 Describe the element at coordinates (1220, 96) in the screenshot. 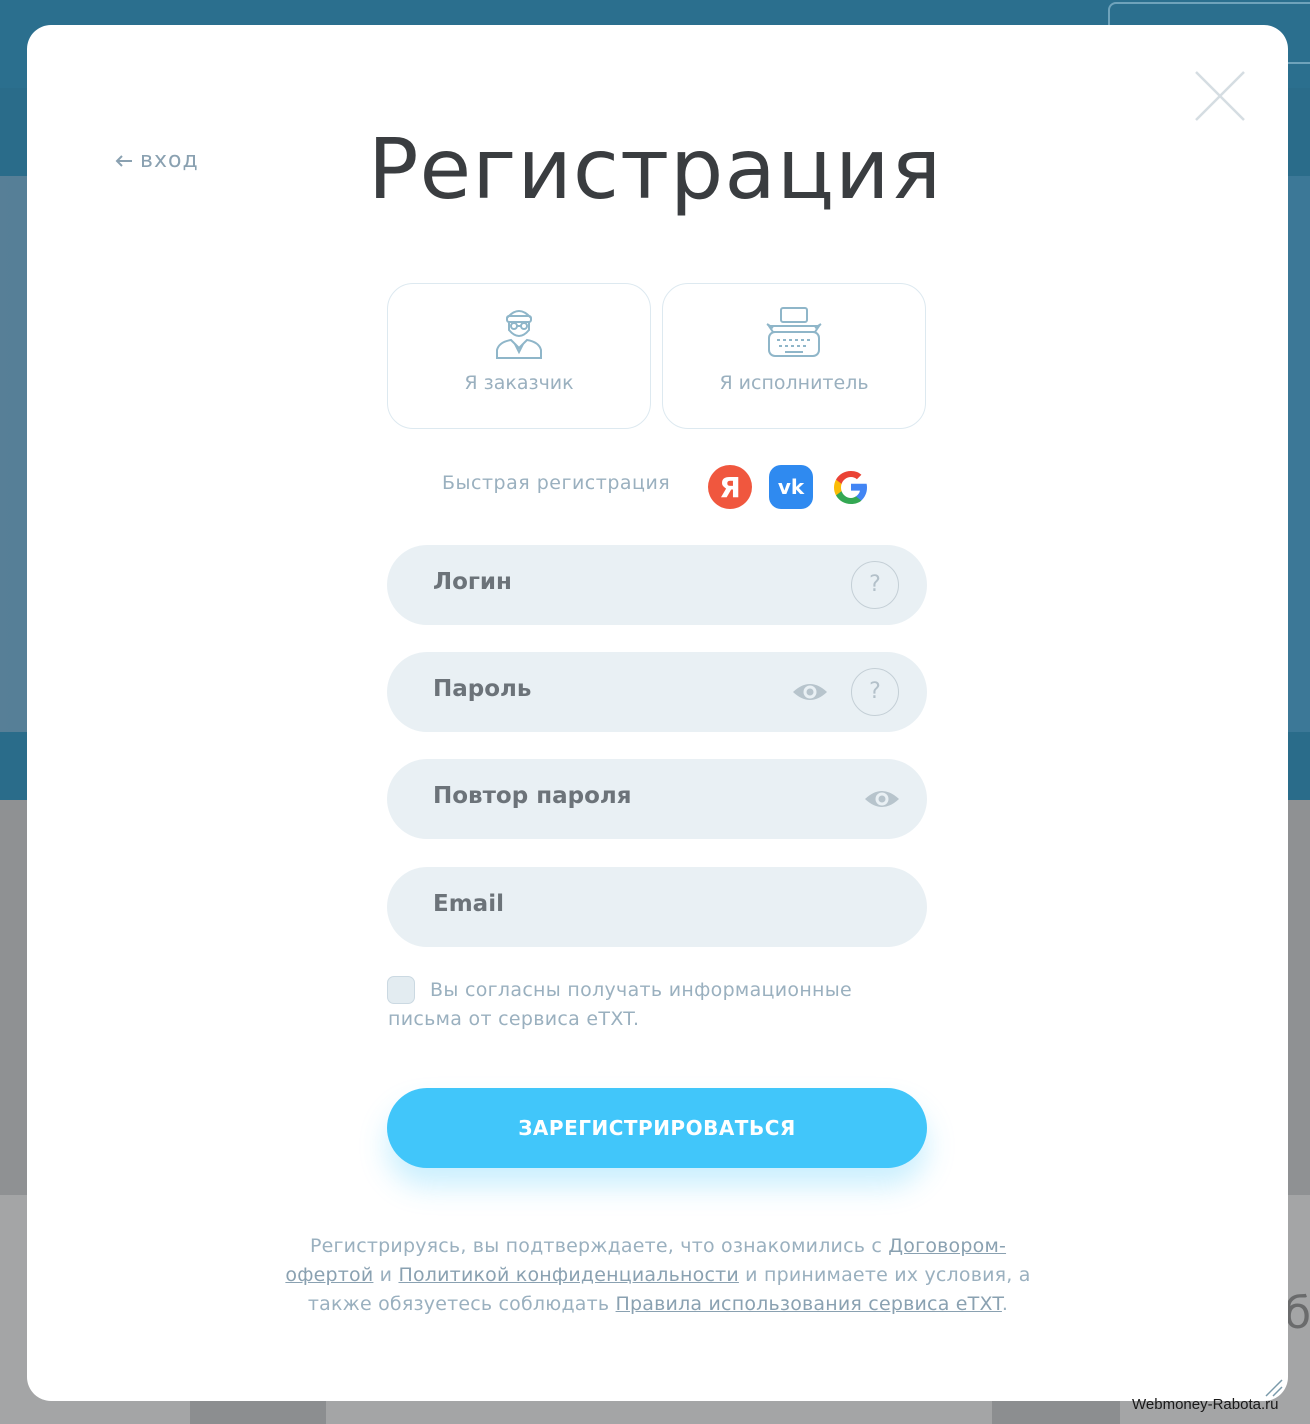

I see `close-icon` at that location.